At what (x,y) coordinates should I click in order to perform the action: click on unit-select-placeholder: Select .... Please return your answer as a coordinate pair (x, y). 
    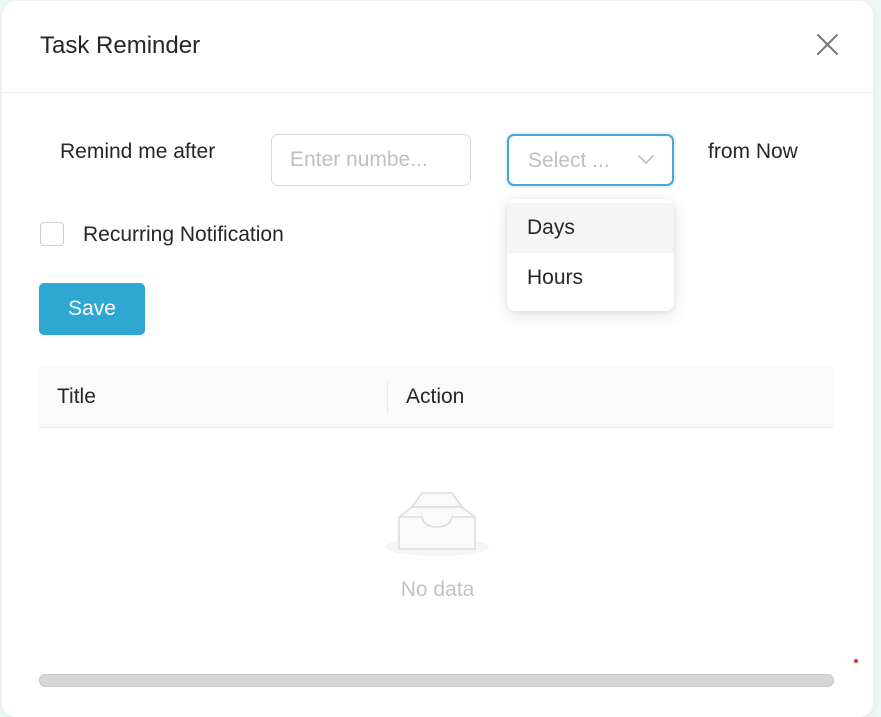
    Looking at the image, I should click on (569, 160).